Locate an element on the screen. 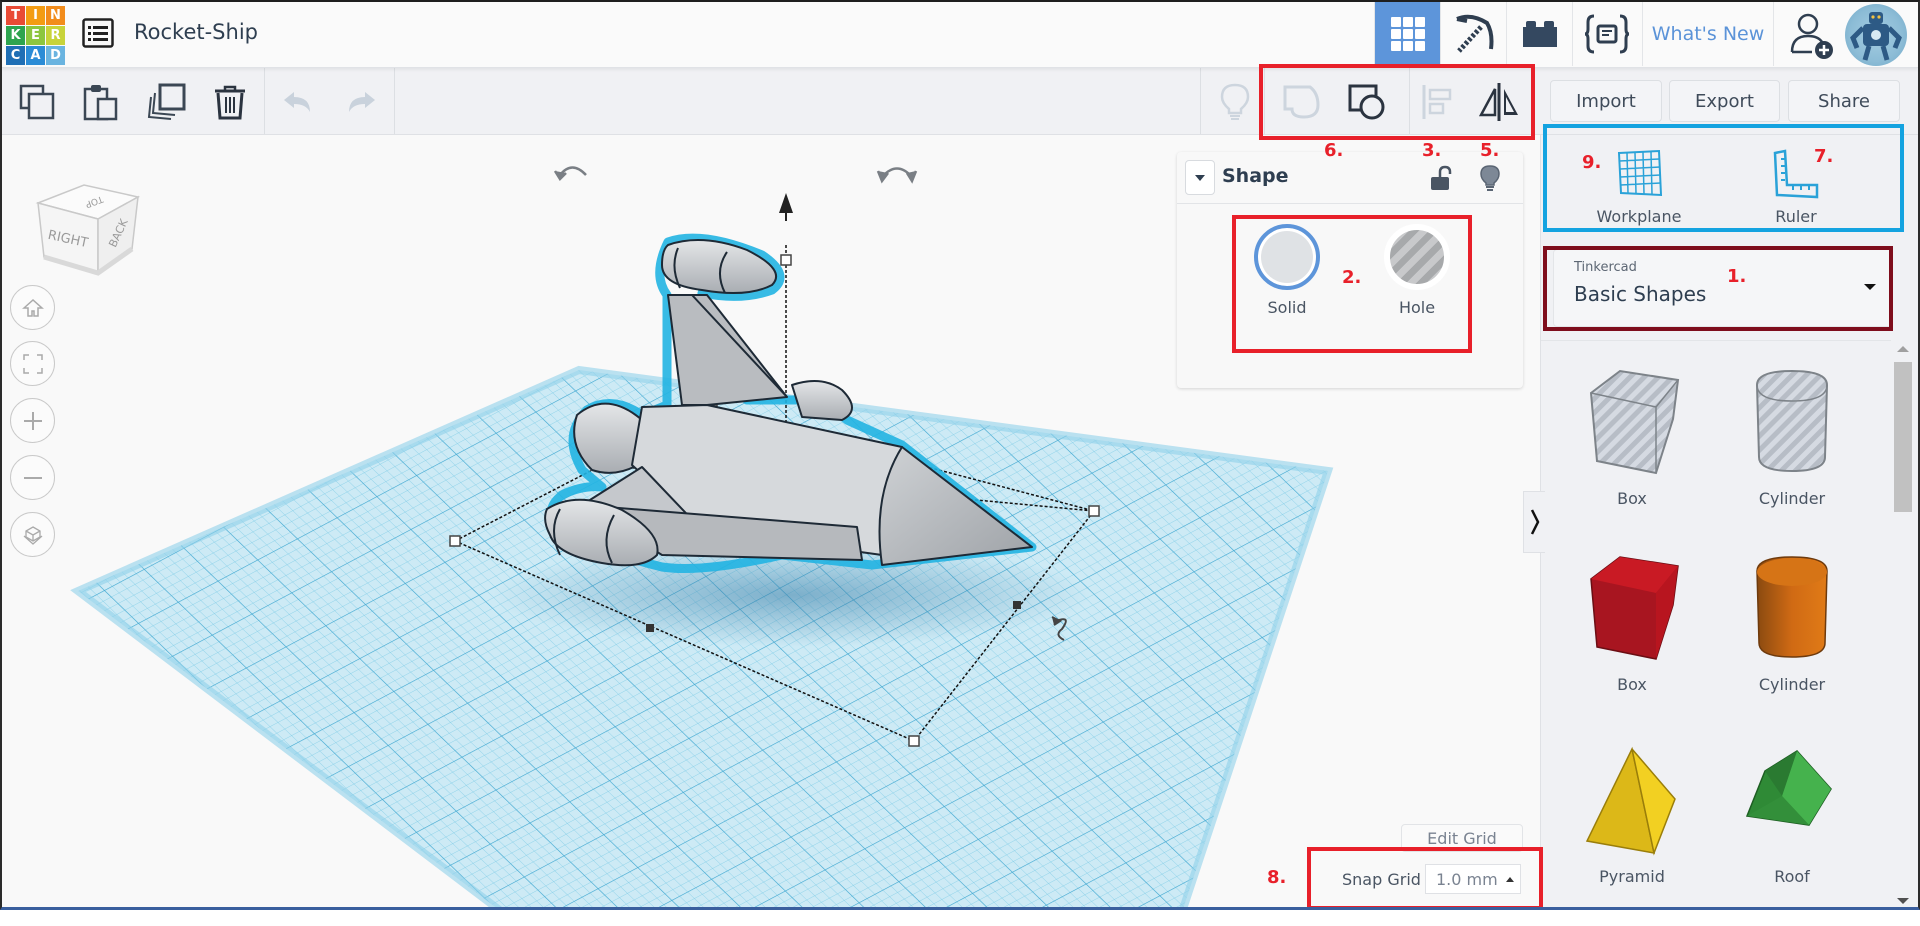 The width and height of the screenshot is (1920, 926). codeblocks-button is located at coordinates (1606, 34).